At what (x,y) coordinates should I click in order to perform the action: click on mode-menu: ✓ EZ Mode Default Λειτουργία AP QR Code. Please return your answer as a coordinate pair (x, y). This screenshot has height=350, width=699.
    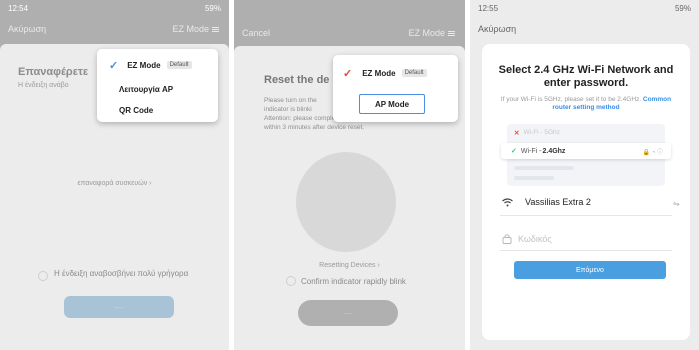
    Looking at the image, I should click on (157, 85).